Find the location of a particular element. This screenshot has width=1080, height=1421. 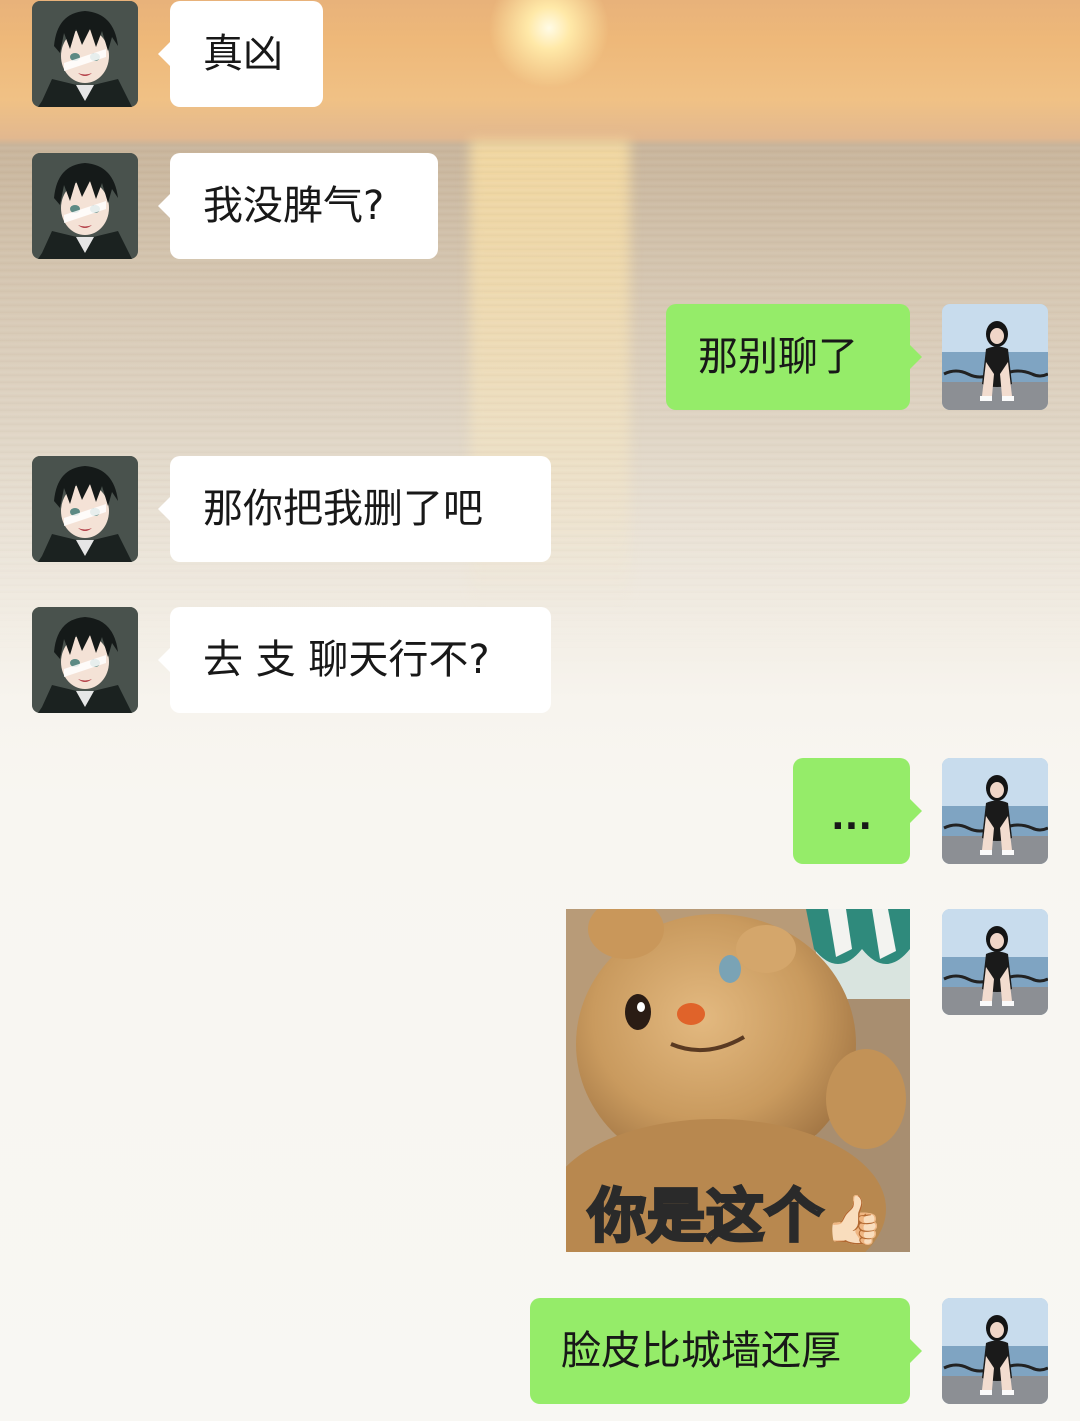

message-bubble-received: 去 支 聊天行不? is located at coordinates (354, 660).